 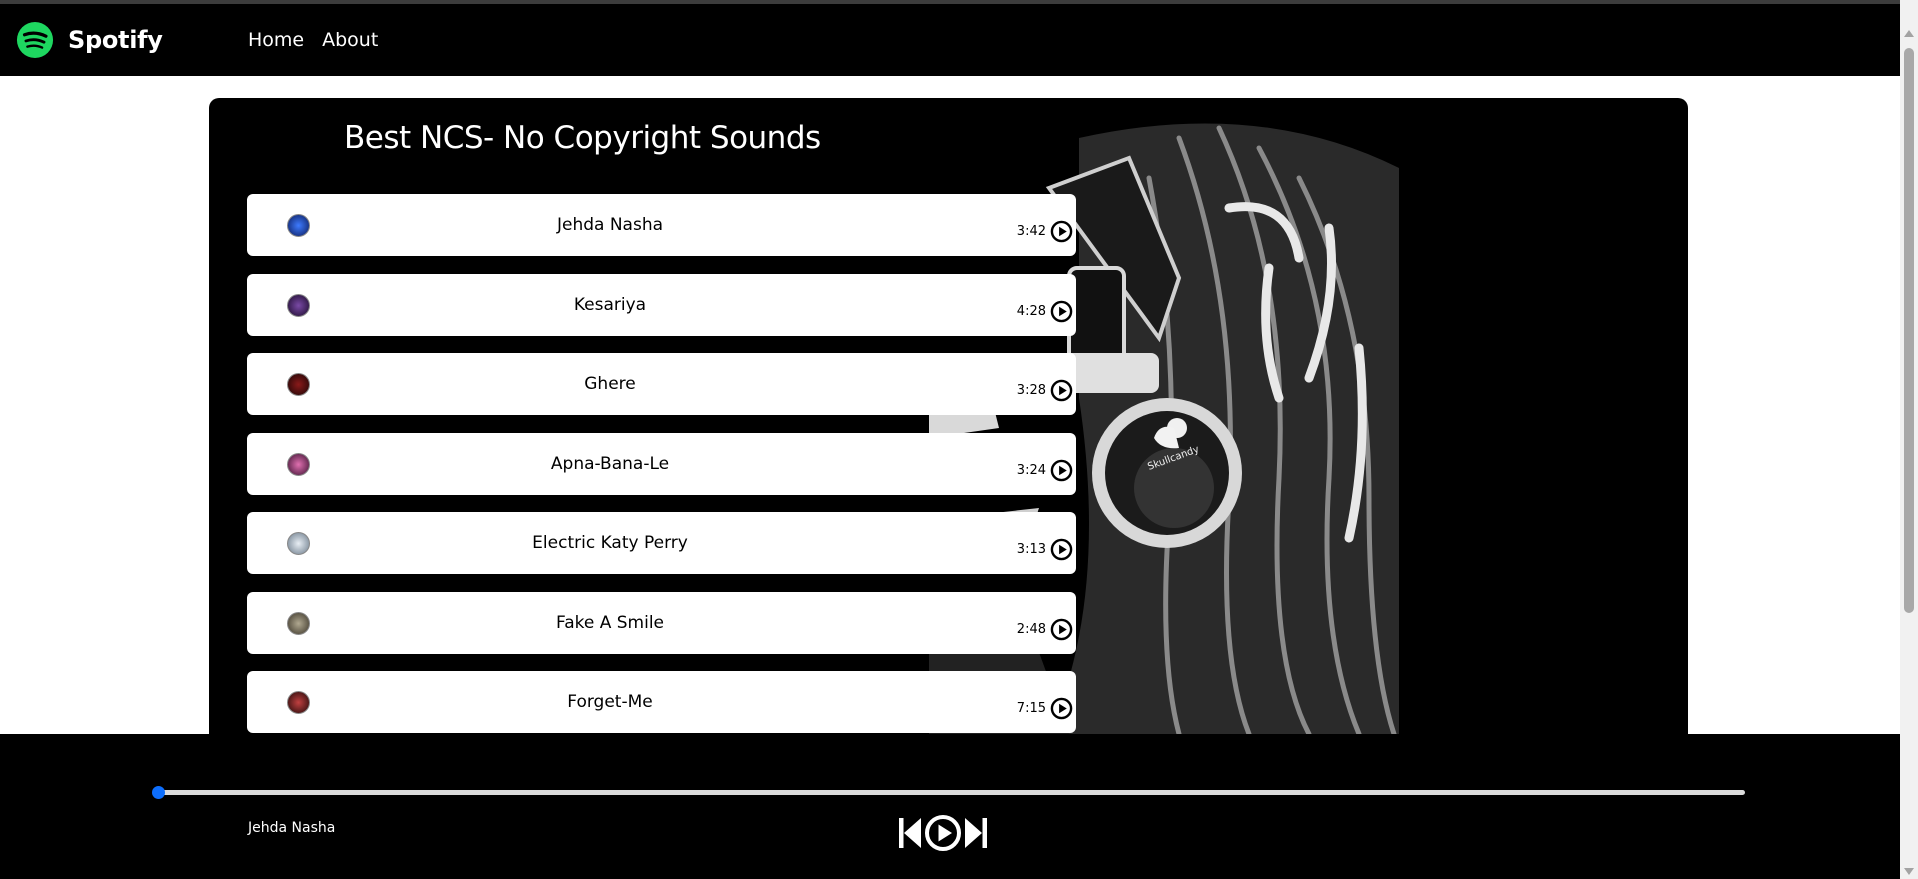 What do you see at coordinates (610, 463) in the screenshot?
I see `song-title: Apna-Bana-Le` at bounding box center [610, 463].